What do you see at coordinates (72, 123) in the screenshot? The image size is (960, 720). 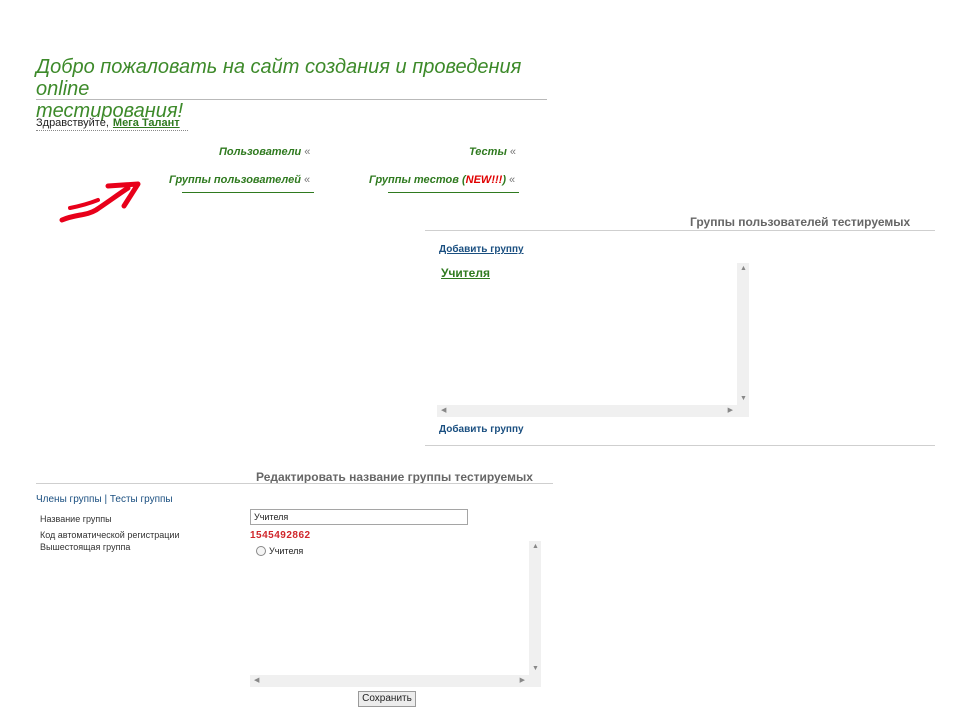 I see `greeting-text: Здравствуйте,` at bounding box center [72, 123].